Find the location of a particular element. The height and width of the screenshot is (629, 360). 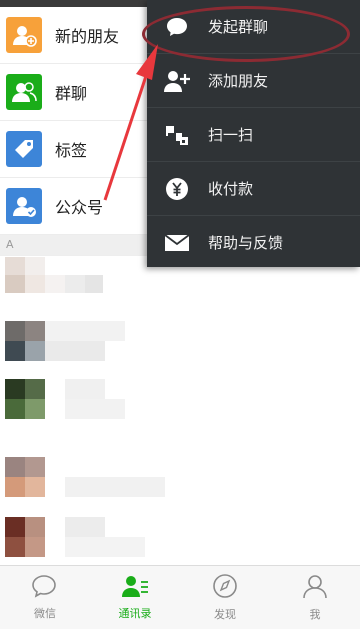

tab-me: 我 is located at coordinates (315, 597).